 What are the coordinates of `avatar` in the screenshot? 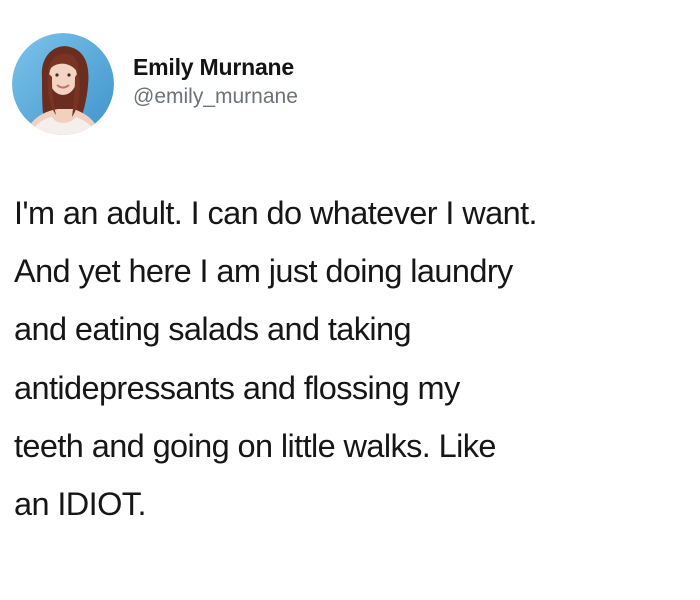 It's located at (63, 84).